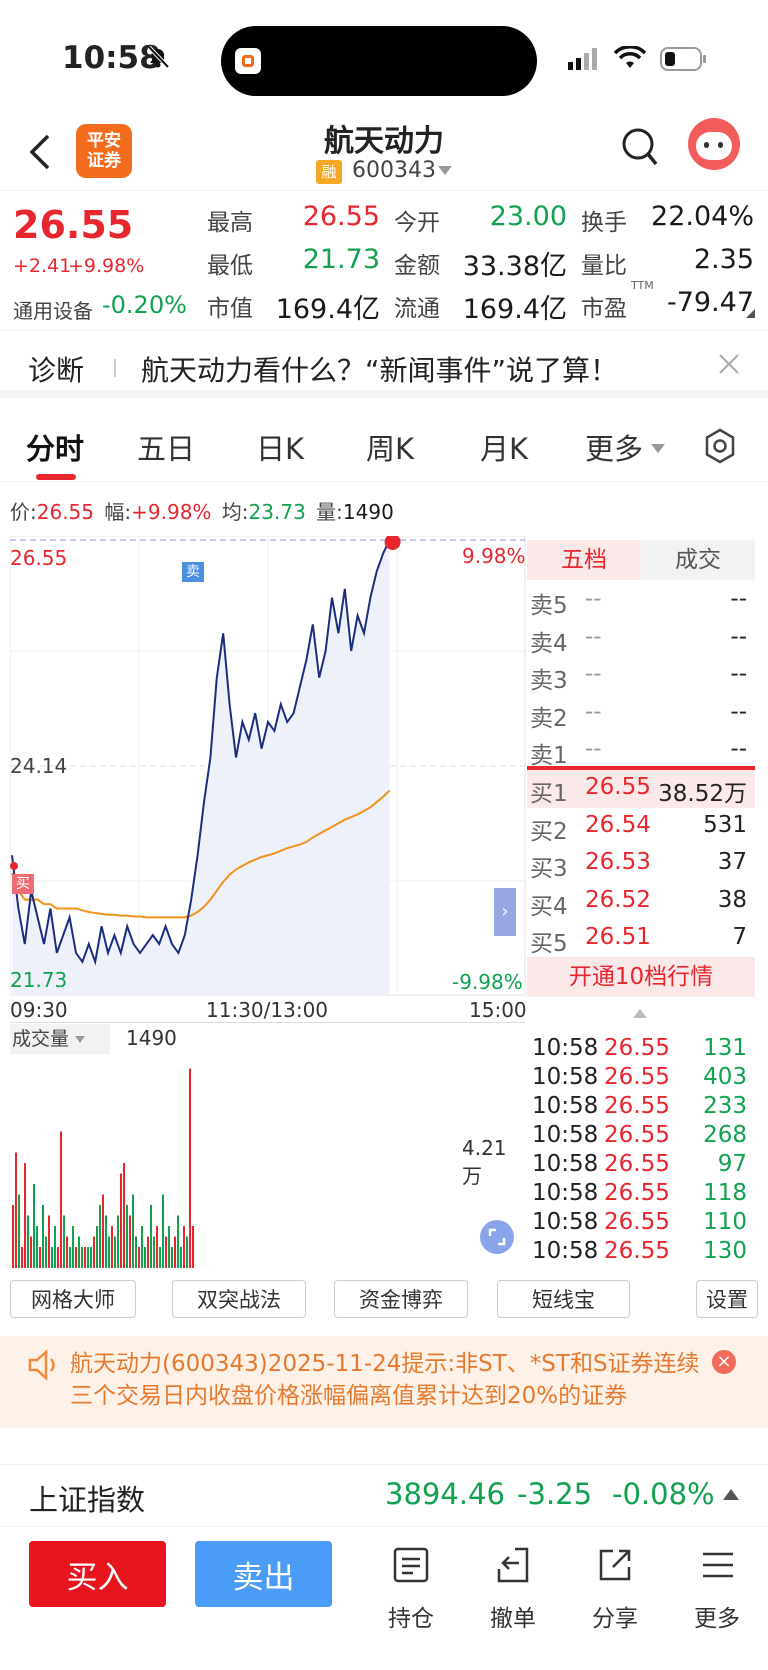 Image resolution: width=768 pixels, height=1670 pixels. Describe the element at coordinates (55, 447) in the screenshot. I see `tab-intraday: 分时` at that location.